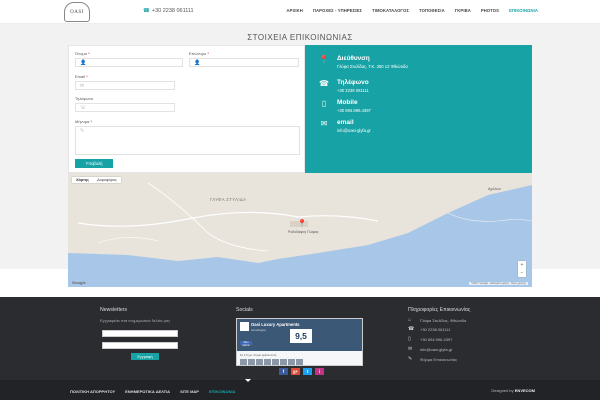  I want to click on socials-title: Socials, so click(244, 310).